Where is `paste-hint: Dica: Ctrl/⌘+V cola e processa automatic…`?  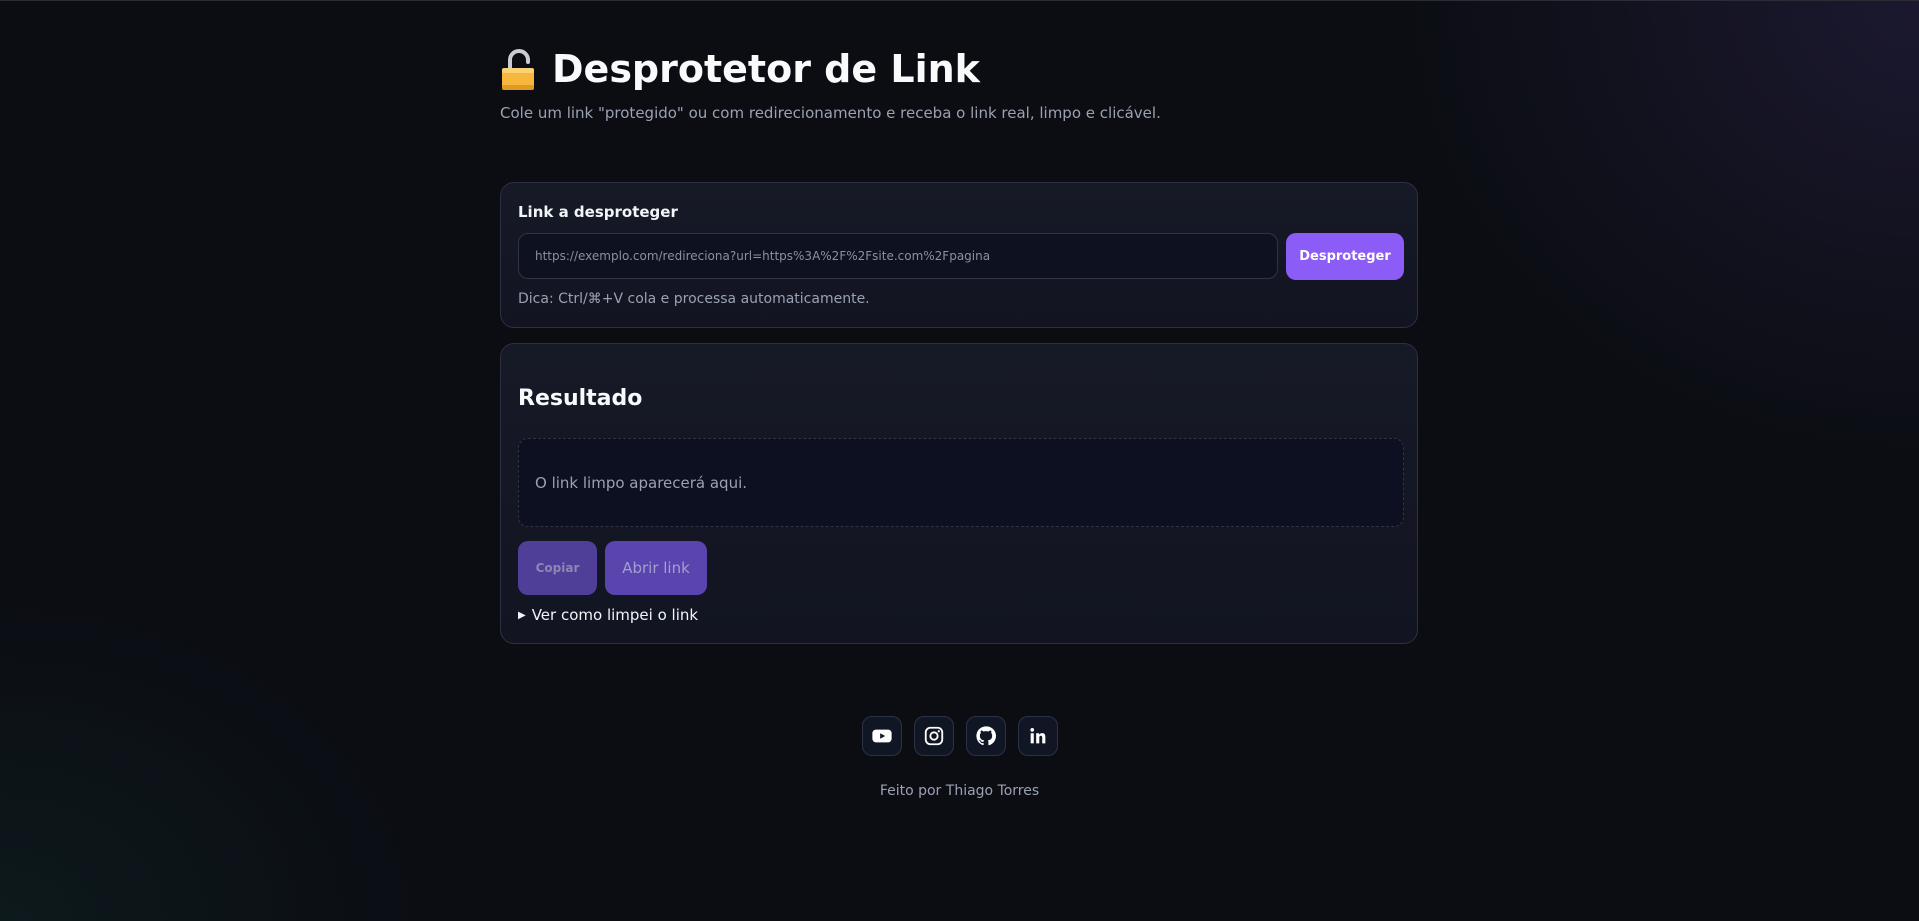
paste-hint: Dica: Ctrl/⌘+V cola e processa automatic… is located at coordinates (694, 299).